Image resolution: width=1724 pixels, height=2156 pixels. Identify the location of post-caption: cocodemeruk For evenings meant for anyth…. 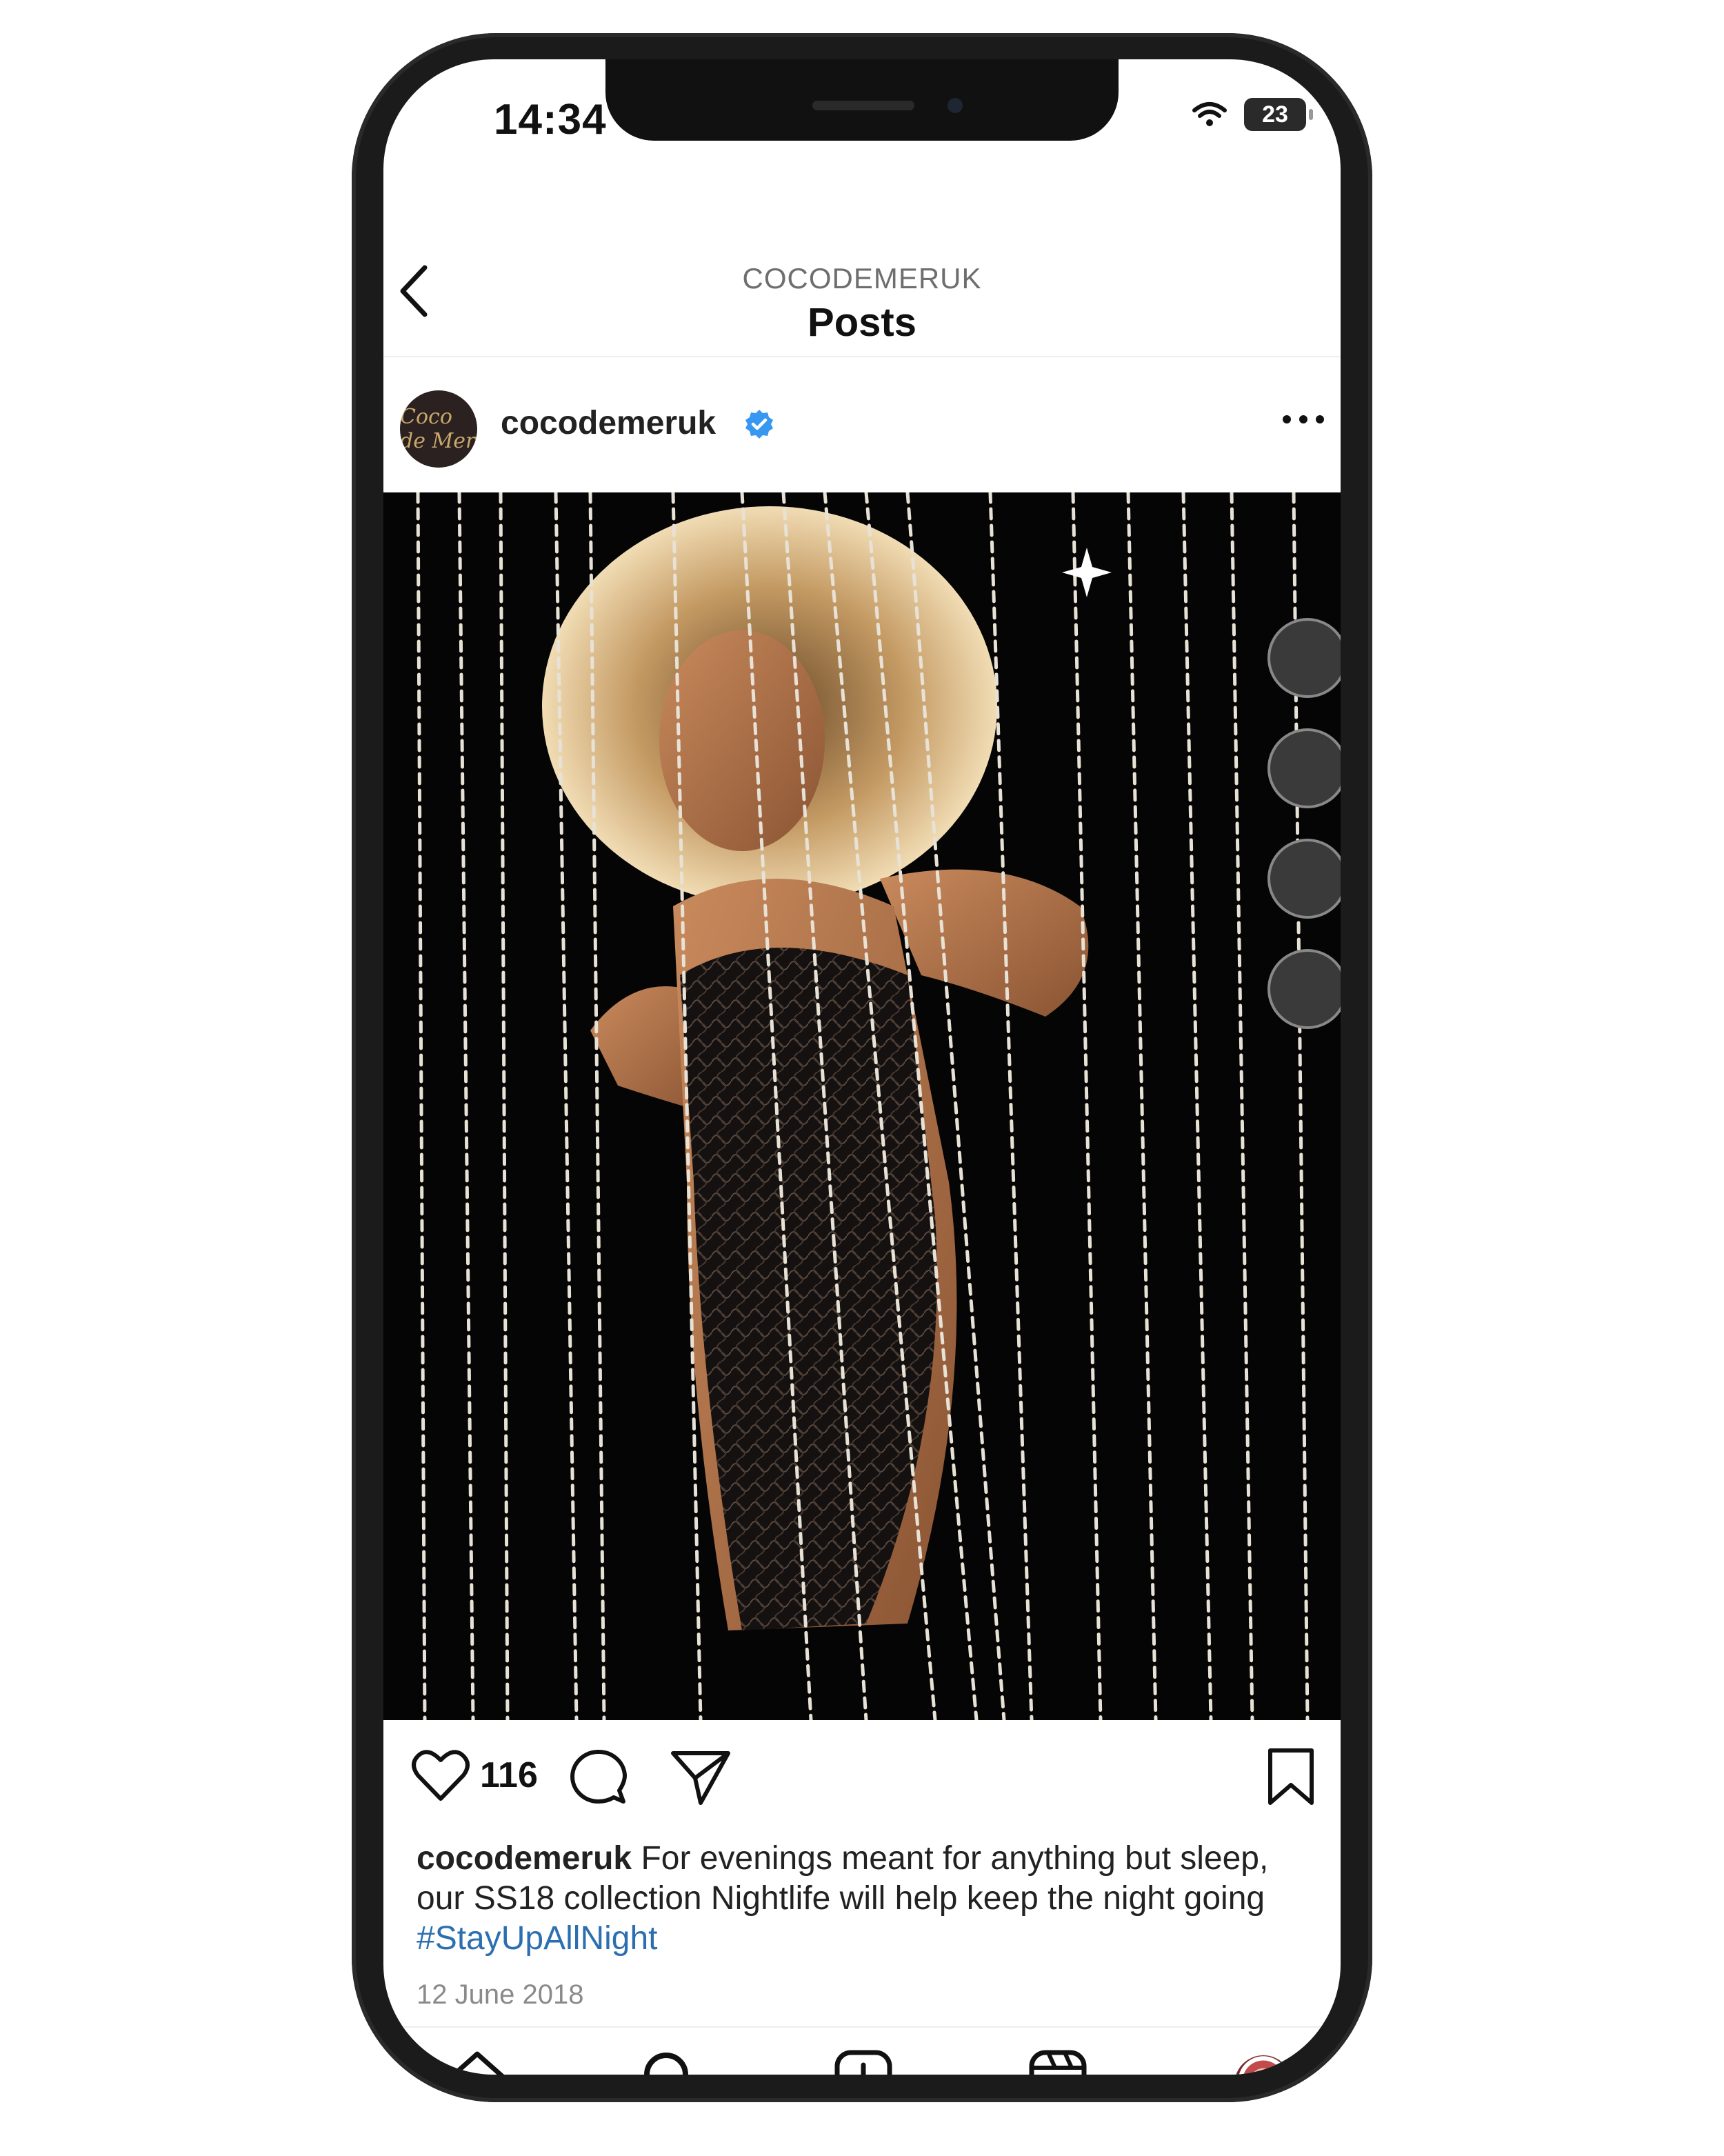
(858, 1899).